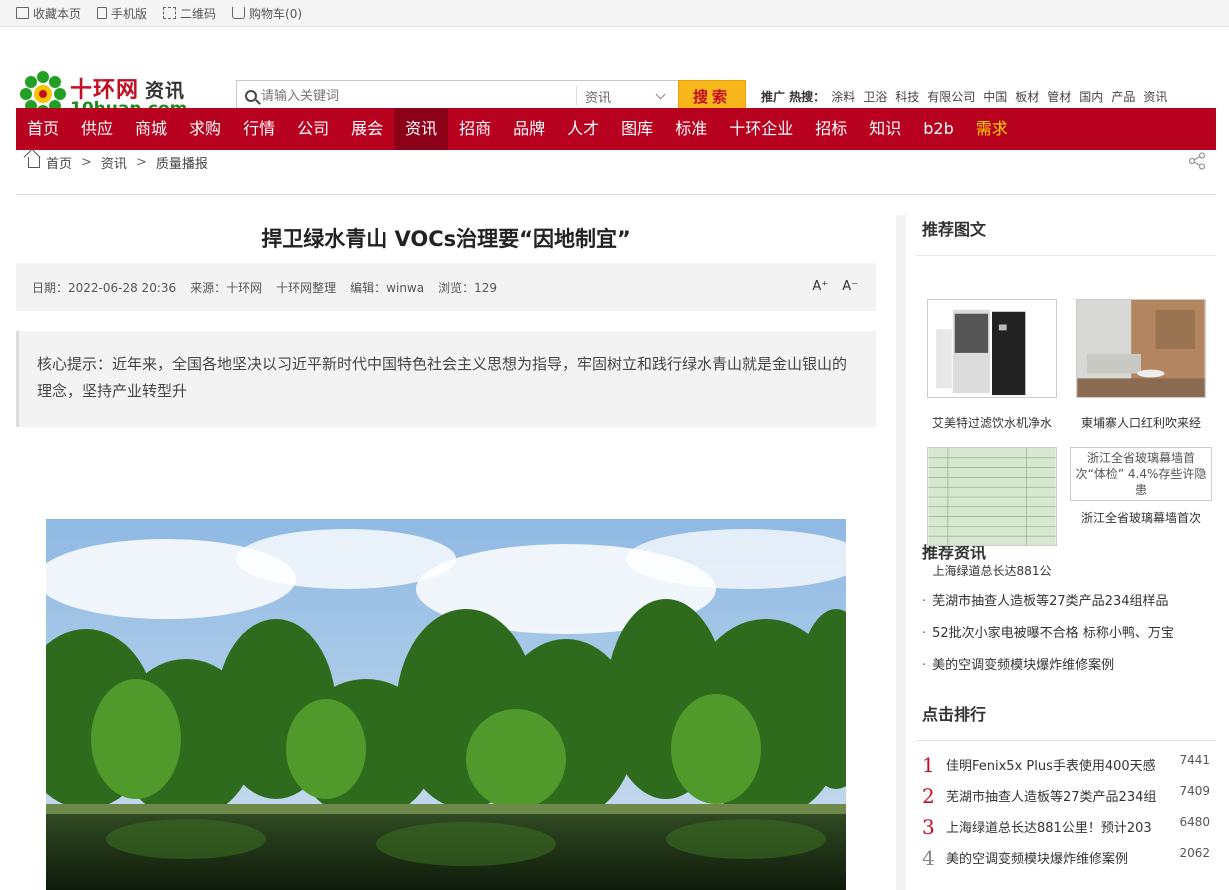  What do you see at coordinates (1197, 161) in the screenshot?
I see `share-icon` at bounding box center [1197, 161].